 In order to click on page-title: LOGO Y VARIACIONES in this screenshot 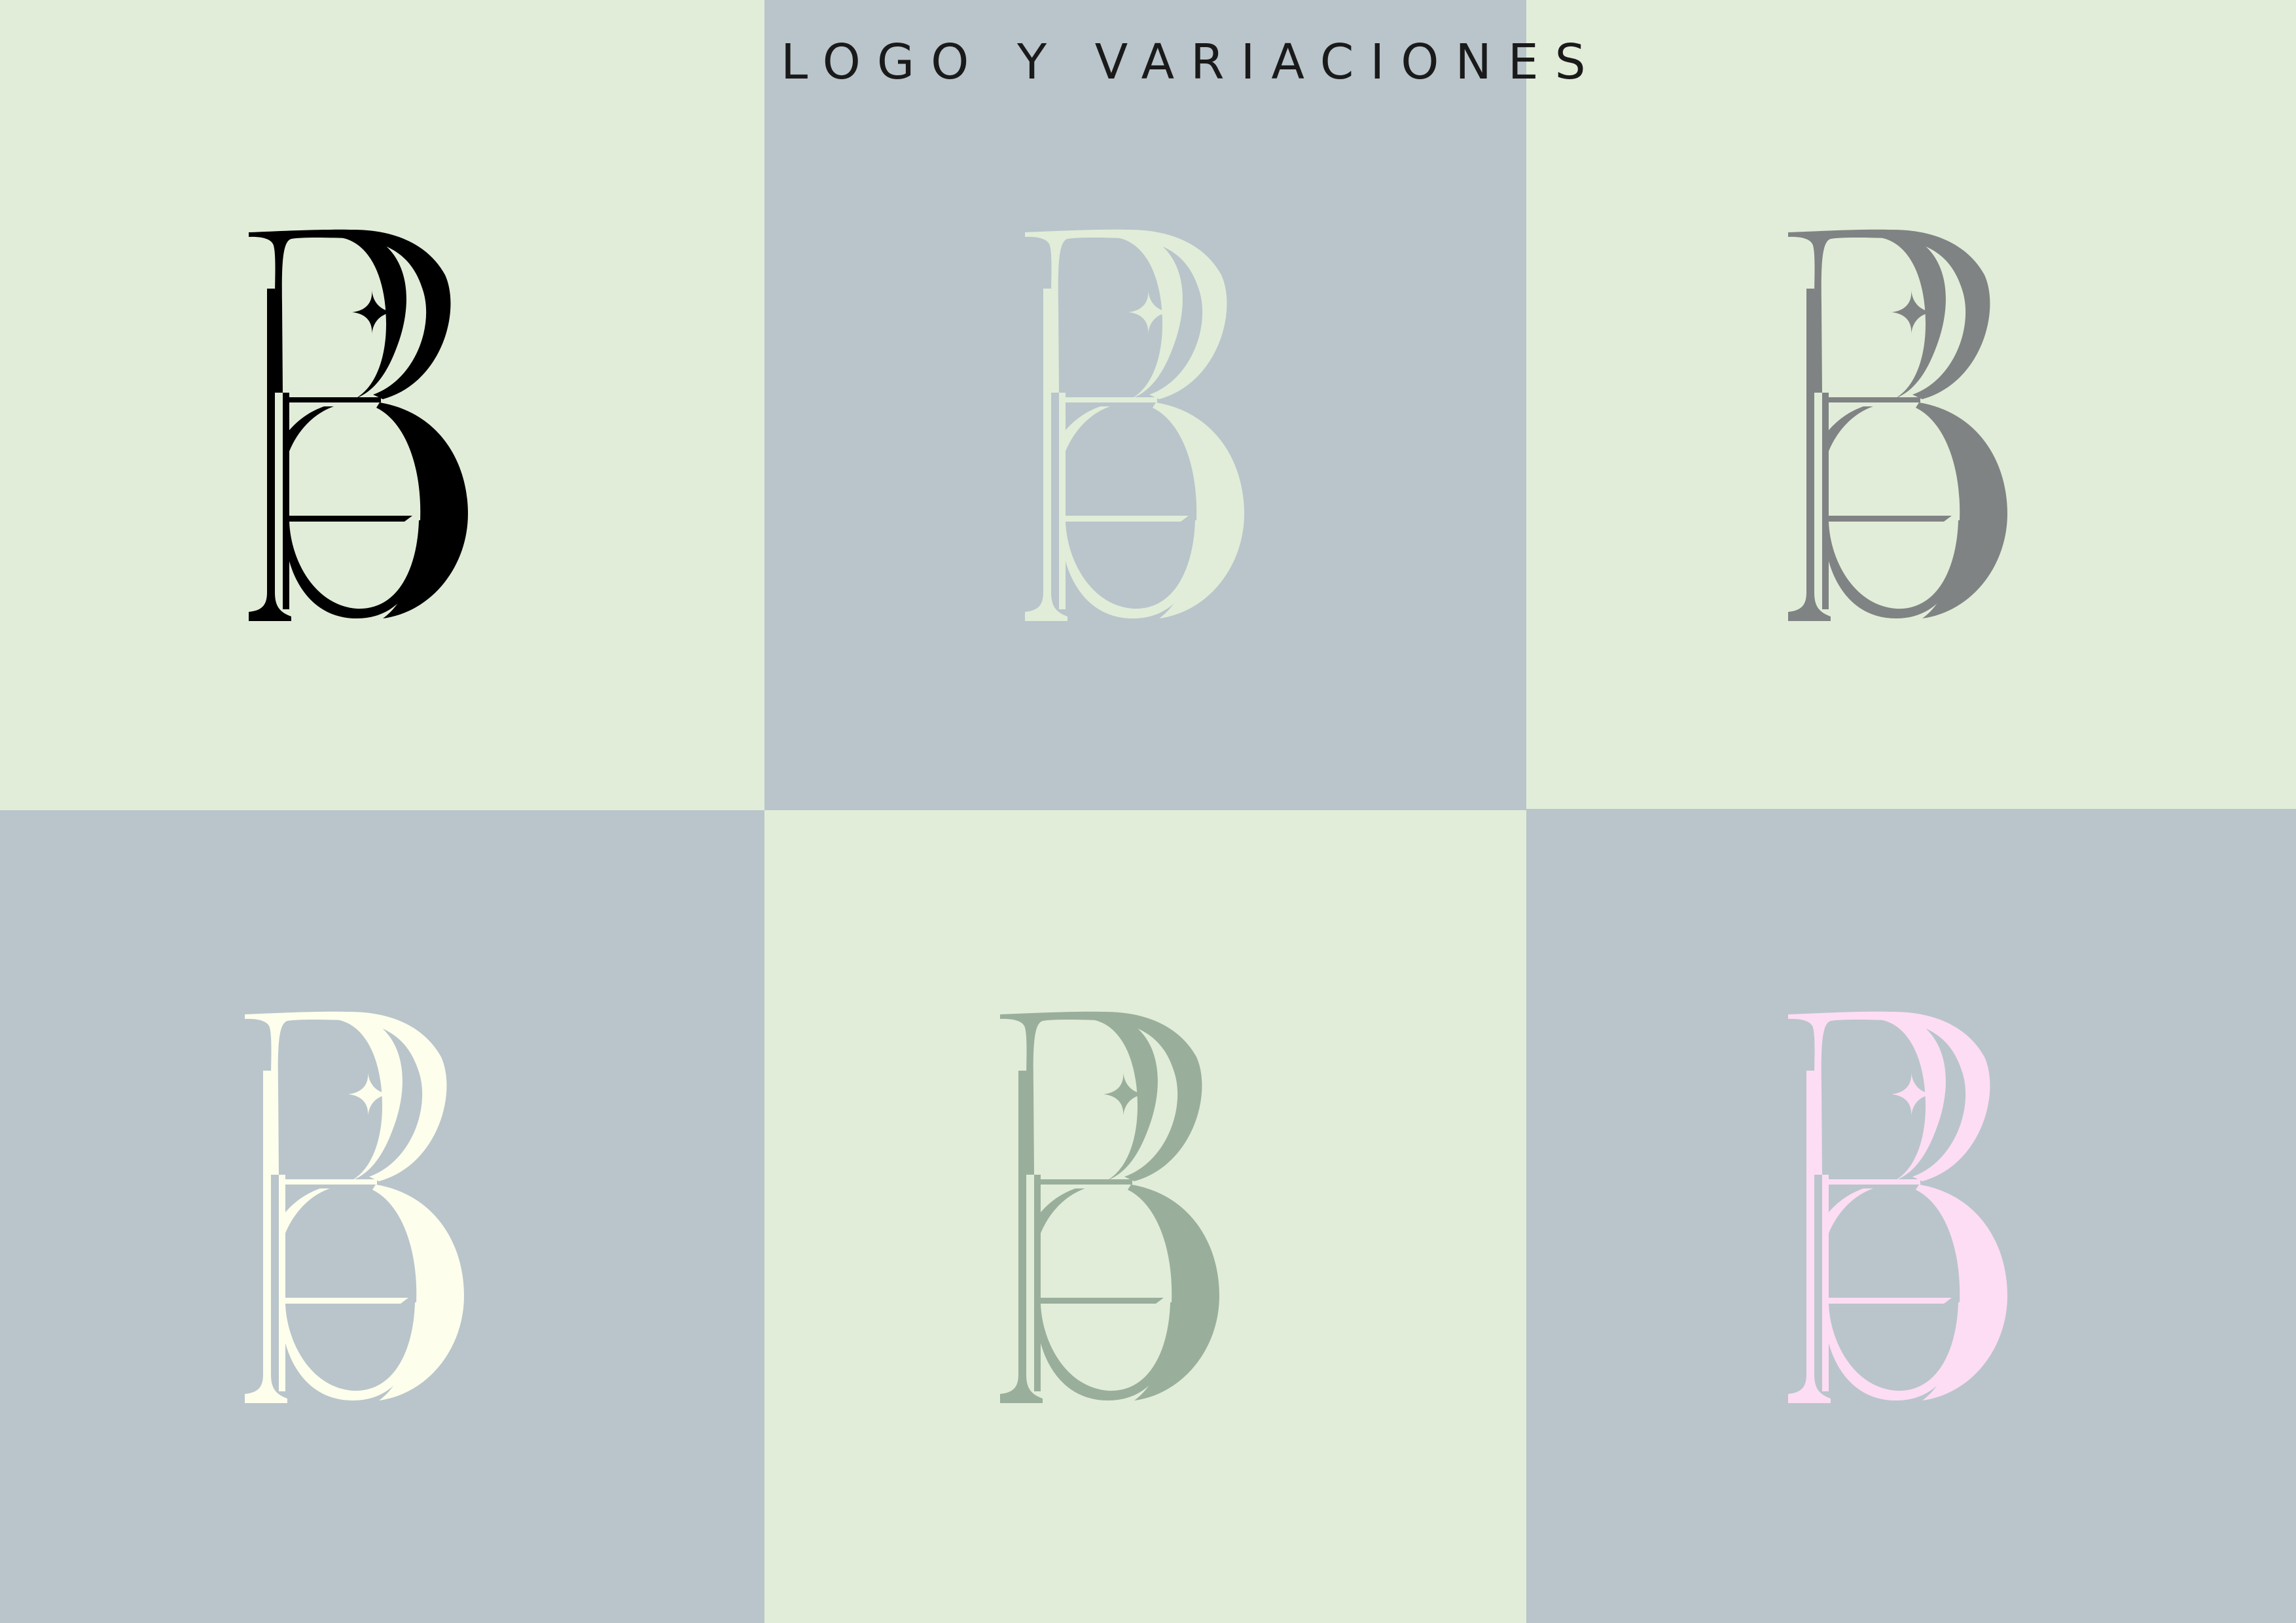, I will do `click(1191, 62)`.